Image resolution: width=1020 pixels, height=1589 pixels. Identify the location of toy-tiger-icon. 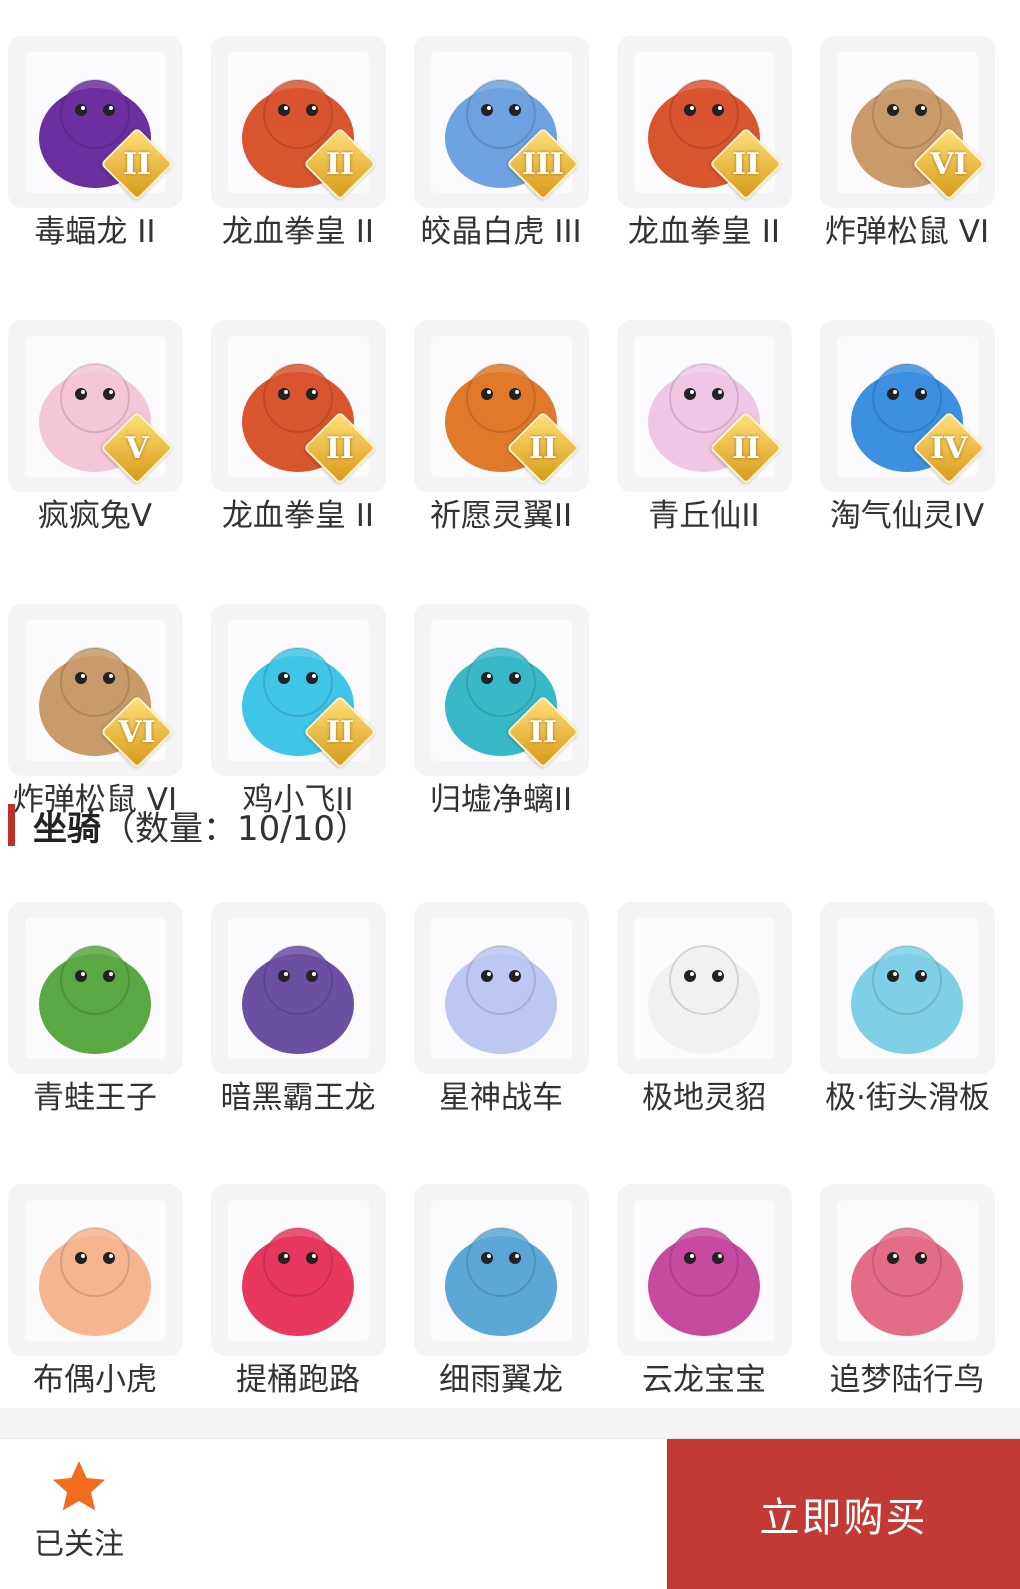
(95, 1270).